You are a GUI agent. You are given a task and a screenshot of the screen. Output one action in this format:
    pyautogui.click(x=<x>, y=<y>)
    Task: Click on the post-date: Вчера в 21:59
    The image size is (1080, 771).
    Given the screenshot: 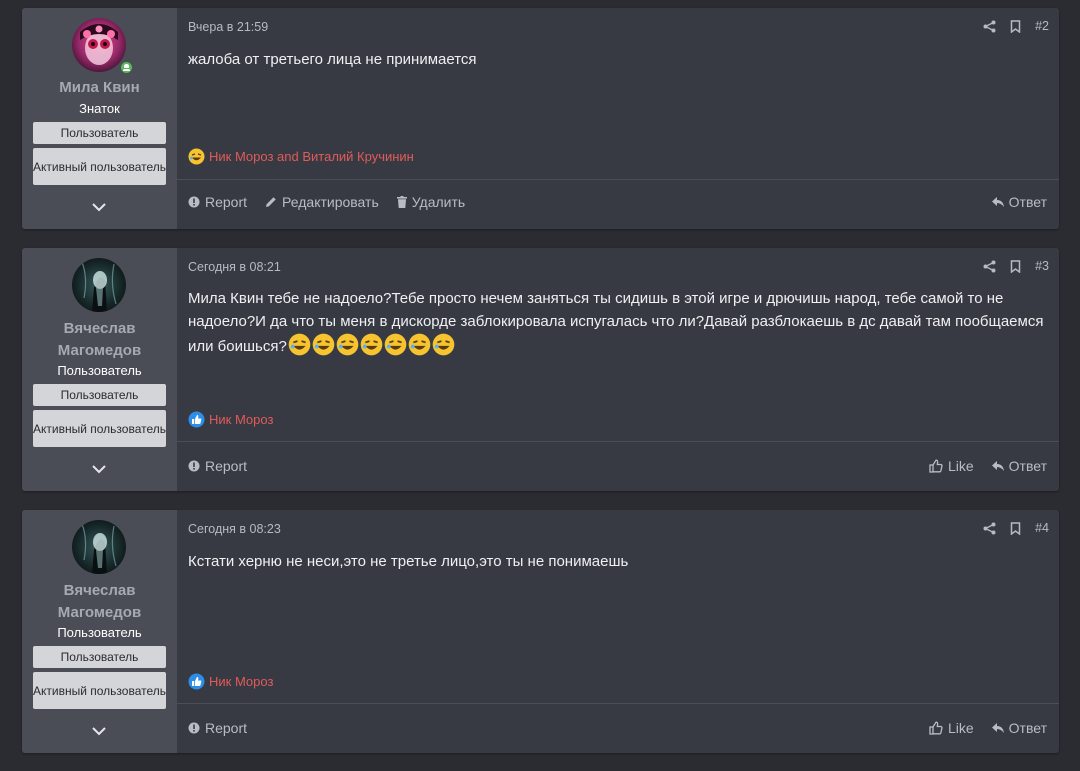 What is the action you would take?
    pyautogui.click(x=228, y=27)
    